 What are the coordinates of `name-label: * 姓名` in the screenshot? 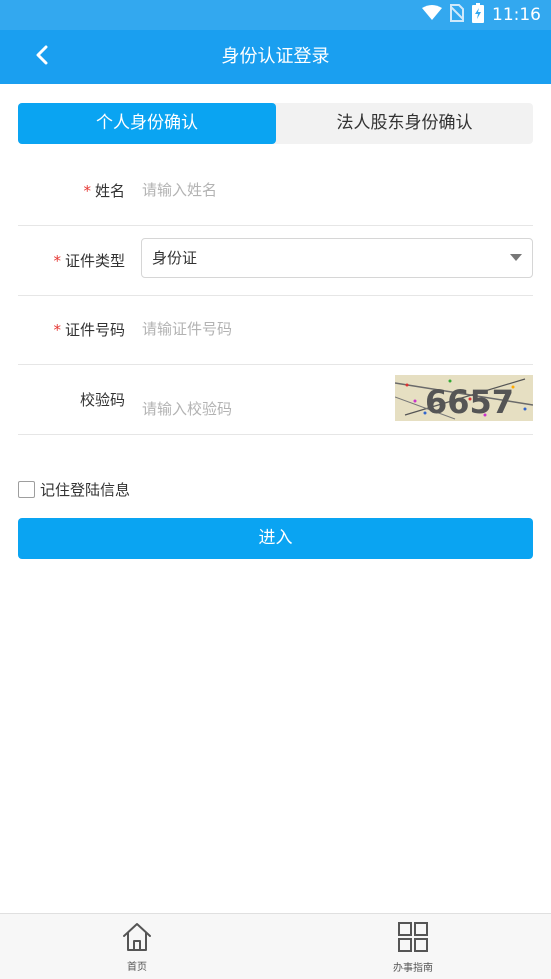 It's located at (104, 191).